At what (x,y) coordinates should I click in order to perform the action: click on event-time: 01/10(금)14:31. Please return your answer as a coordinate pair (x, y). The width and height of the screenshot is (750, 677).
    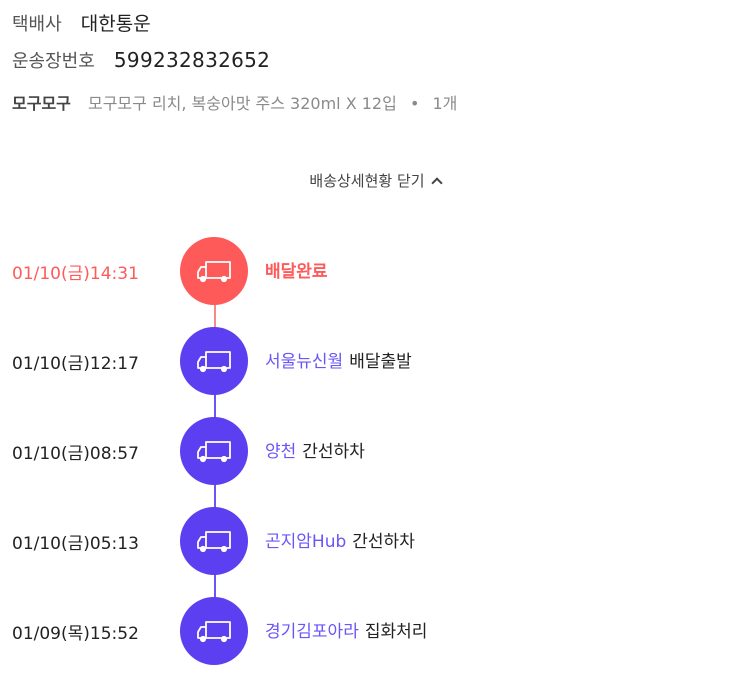
    Looking at the image, I should click on (75, 274).